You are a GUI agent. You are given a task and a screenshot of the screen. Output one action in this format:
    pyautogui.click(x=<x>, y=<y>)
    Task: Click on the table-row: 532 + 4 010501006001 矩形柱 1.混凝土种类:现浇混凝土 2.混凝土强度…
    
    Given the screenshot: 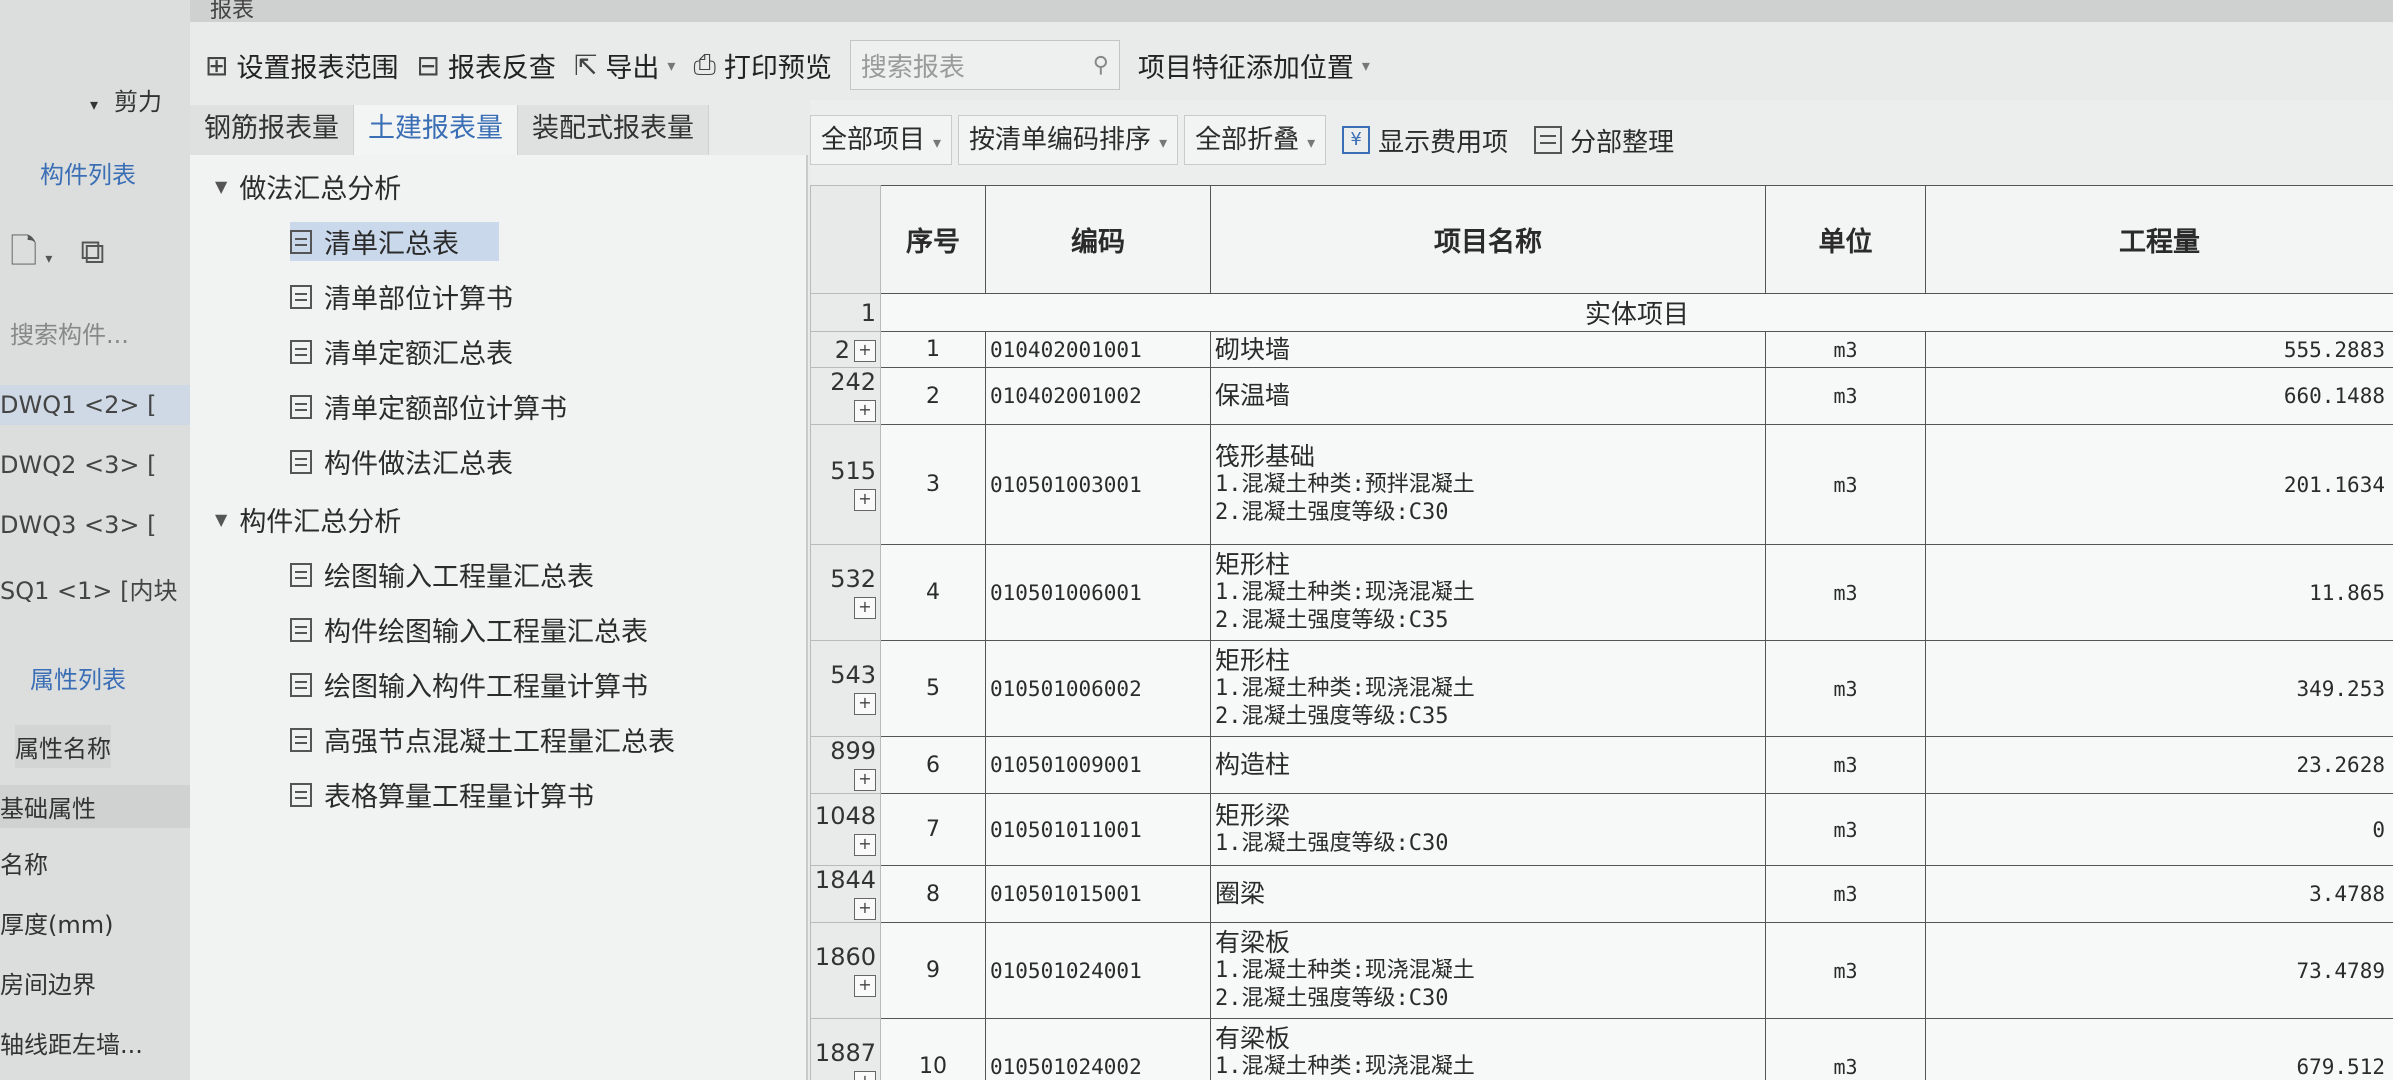 What is the action you would take?
    pyautogui.click(x=1601, y=592)
    